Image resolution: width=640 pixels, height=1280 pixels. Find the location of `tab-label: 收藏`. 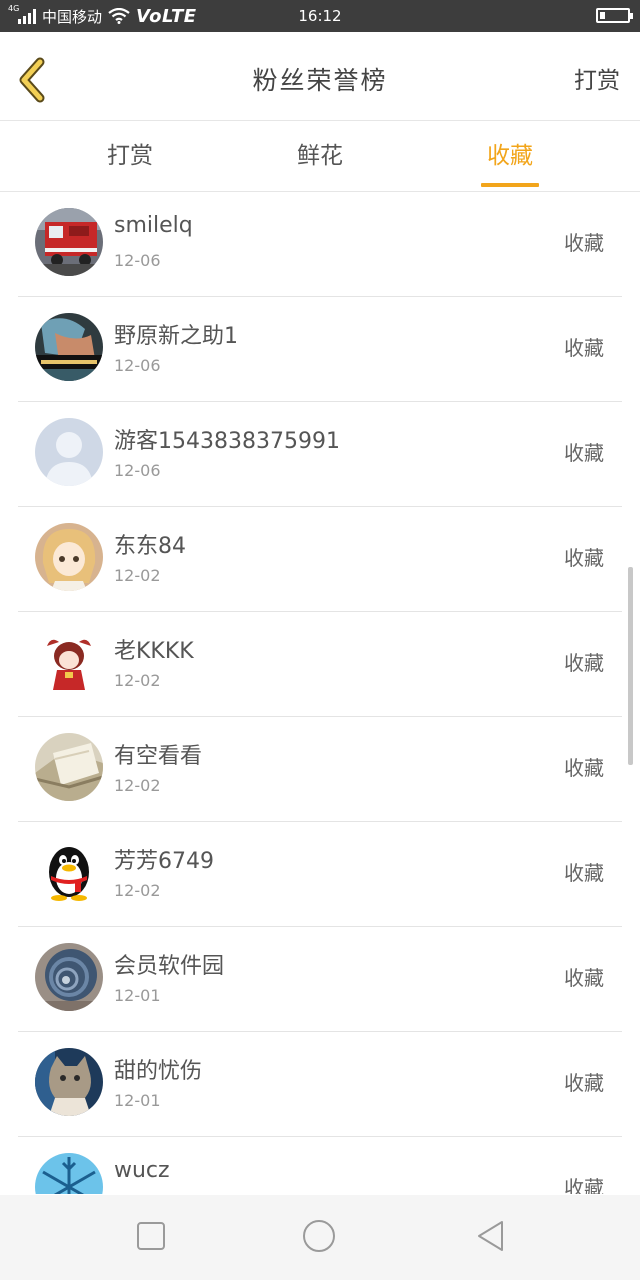

tab-label: 收藏 is located at coordinates (510, 156).